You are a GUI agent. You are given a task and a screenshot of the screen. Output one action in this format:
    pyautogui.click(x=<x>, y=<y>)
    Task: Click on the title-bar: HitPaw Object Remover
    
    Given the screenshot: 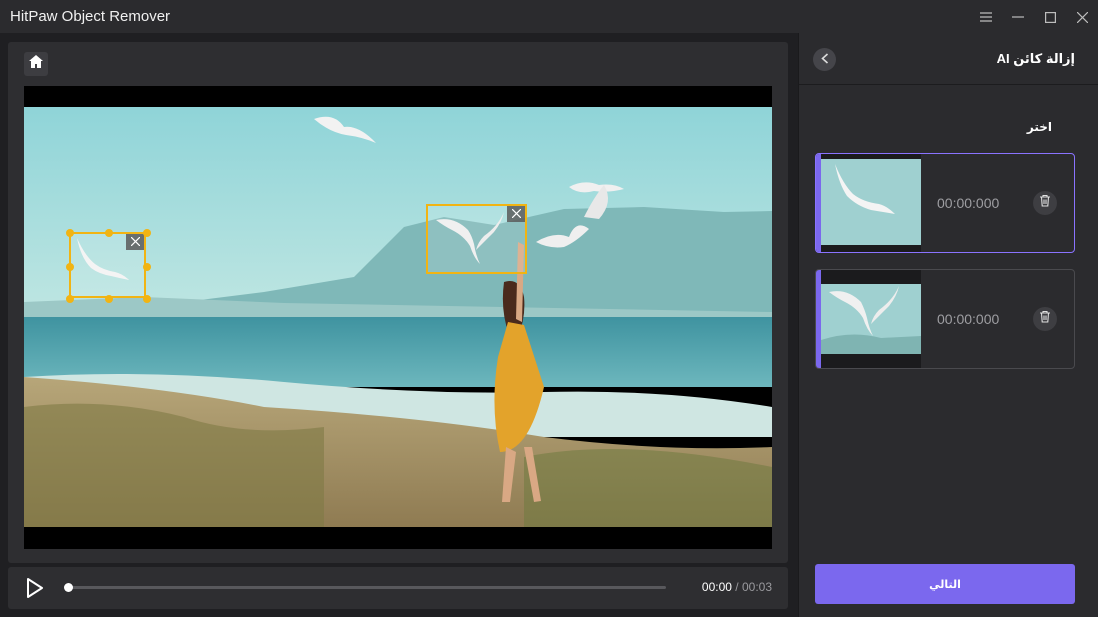 What is the action you would take?
    pyautogui.click(x=549, y=16)
    